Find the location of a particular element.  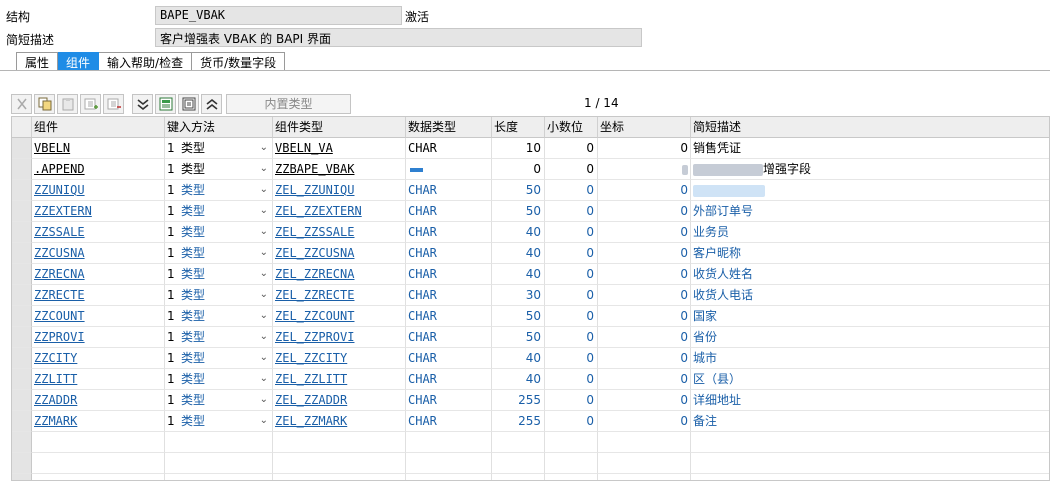

col-header-decimals: 小数位 is located at coordinates (571, 127).